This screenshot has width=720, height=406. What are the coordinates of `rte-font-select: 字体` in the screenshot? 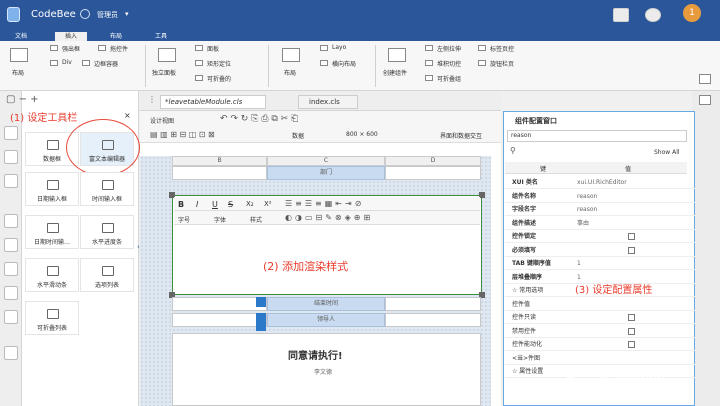 It's located at (220, 219).